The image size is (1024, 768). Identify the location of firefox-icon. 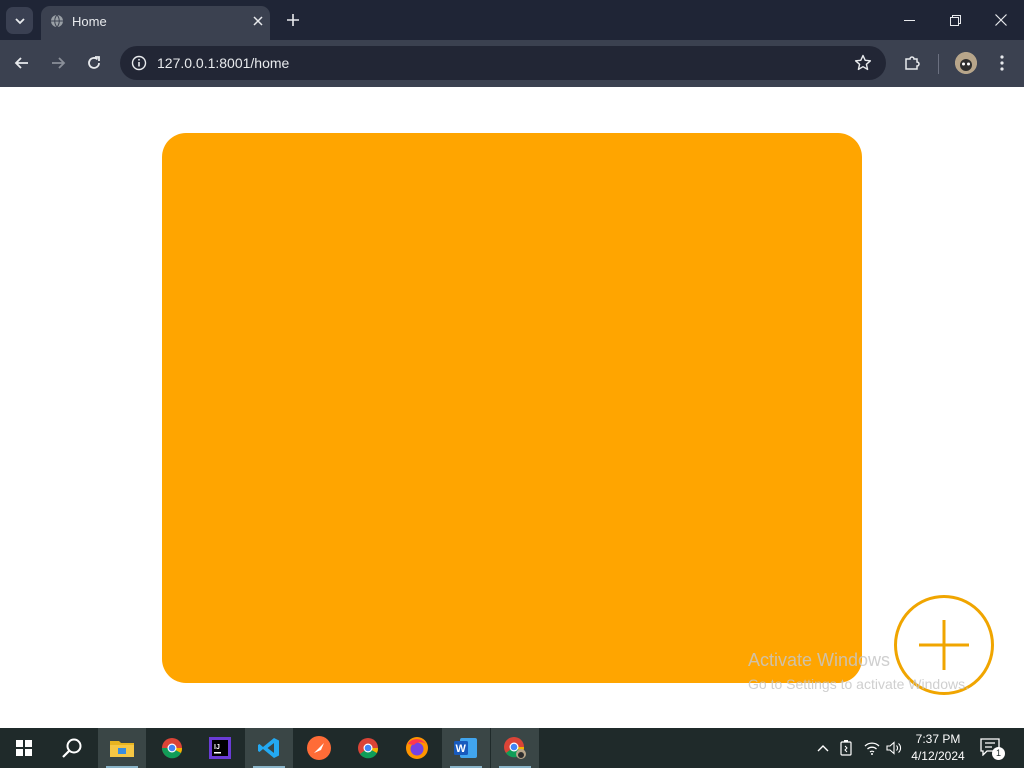
(417, 748).